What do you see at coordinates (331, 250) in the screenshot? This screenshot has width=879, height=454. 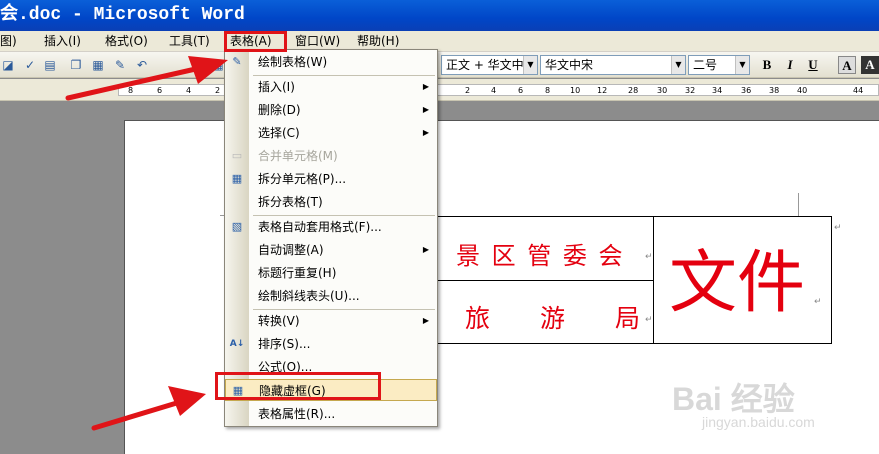 I see `menu-item-autofit: 自动调整(A) ▶` at bounding box center [331, 250].